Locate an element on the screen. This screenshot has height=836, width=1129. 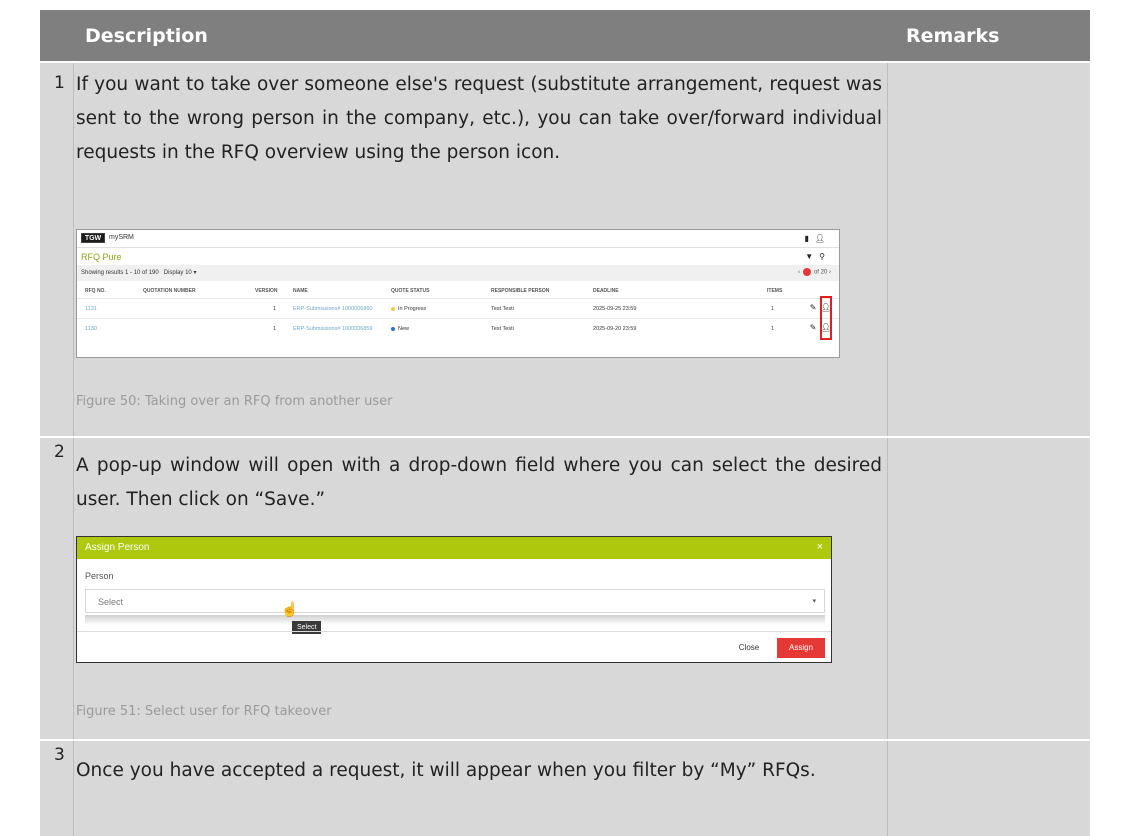
app-topbar: TGW mySRM ▮👤︎ is located at coordinates (458, 239).